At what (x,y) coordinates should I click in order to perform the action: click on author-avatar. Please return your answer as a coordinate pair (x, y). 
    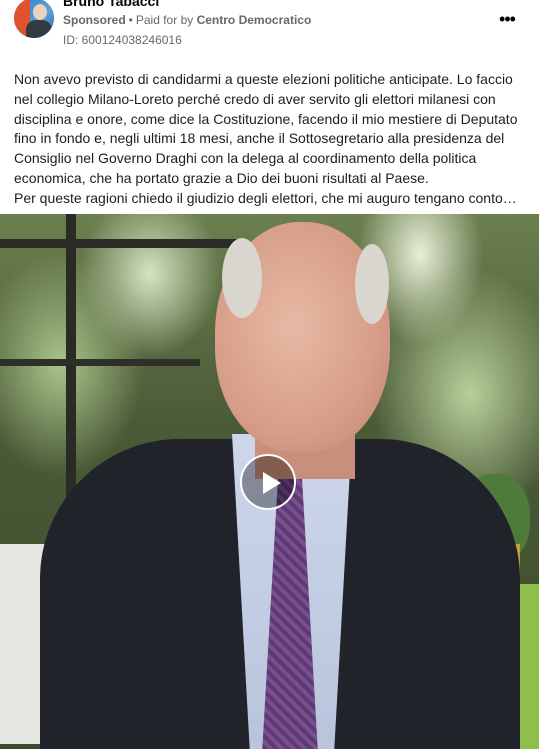
    Looking at the image, I should click on (34, 19).